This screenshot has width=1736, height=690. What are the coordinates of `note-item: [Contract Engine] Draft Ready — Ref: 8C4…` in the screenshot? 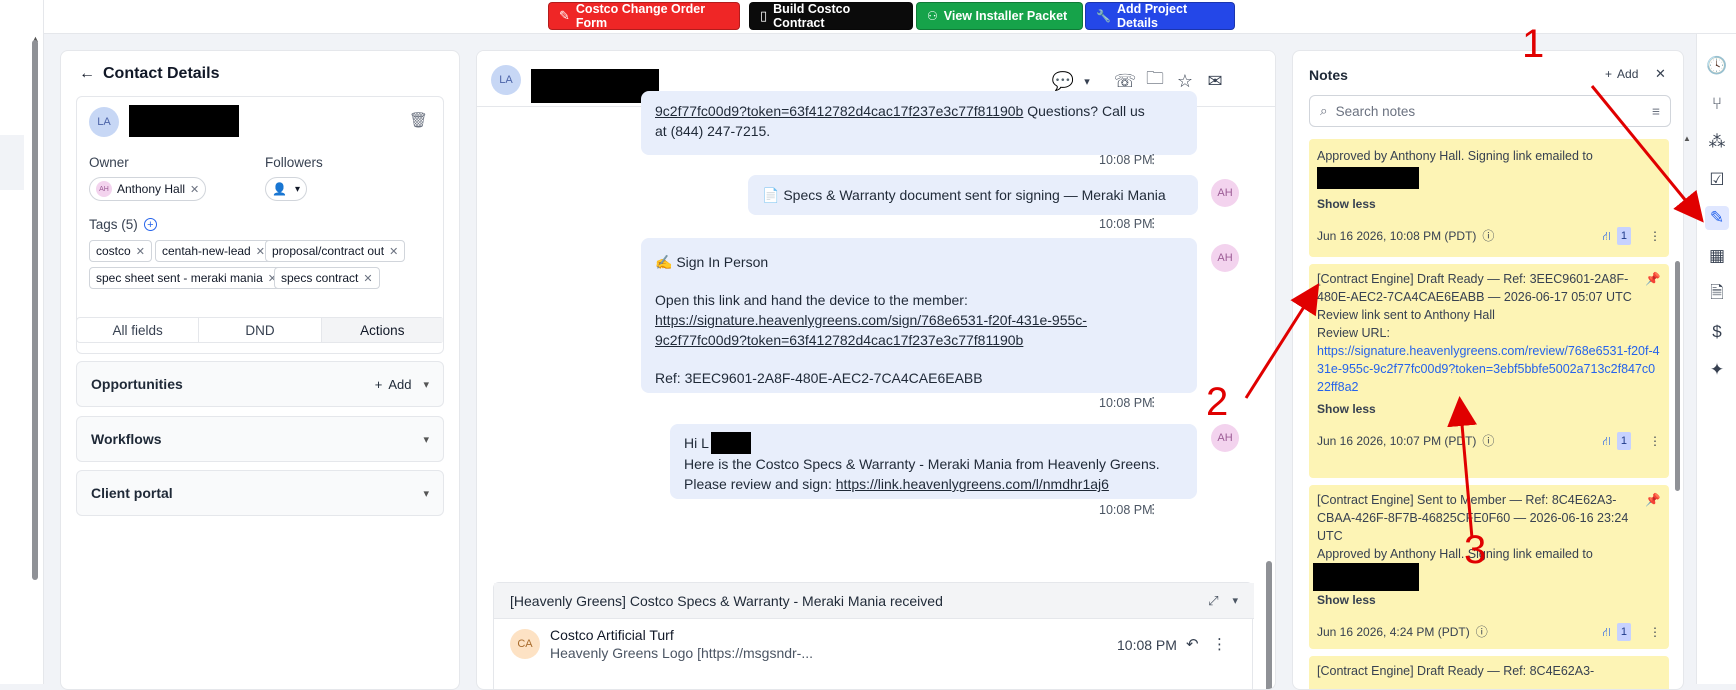 It's located at (1489, 672).